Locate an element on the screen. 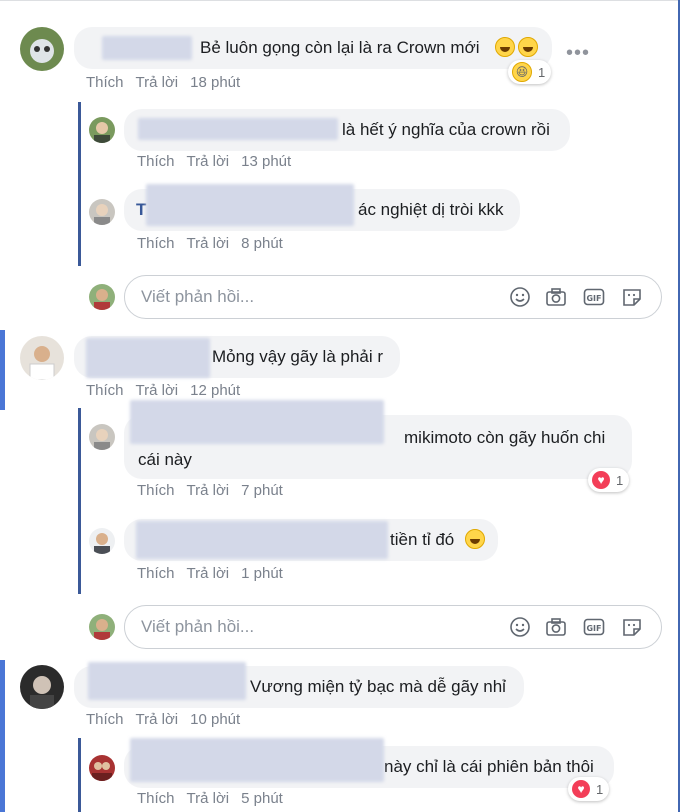  more-options-icon: ••• is located at coordinates (578, 53).